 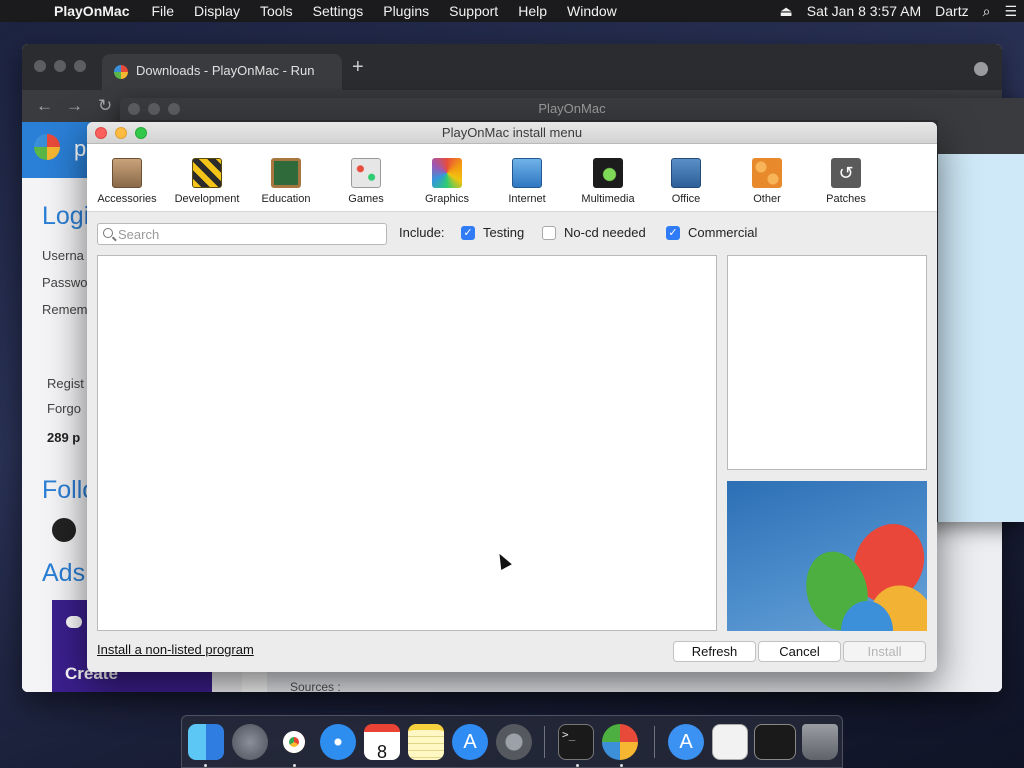 What do you see at coordinates (981, 69) in the screenshot?
I see `tab-search-icon` at bounding box center [981, 69].